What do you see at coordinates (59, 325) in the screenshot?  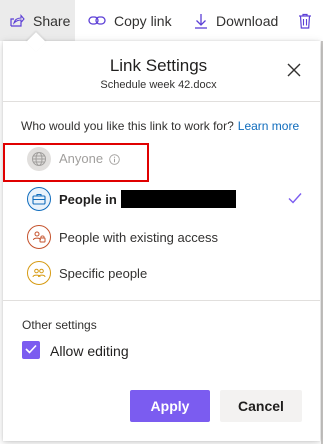 I see `other-settings-heading: Other settings` at bounding box center [59, 325].